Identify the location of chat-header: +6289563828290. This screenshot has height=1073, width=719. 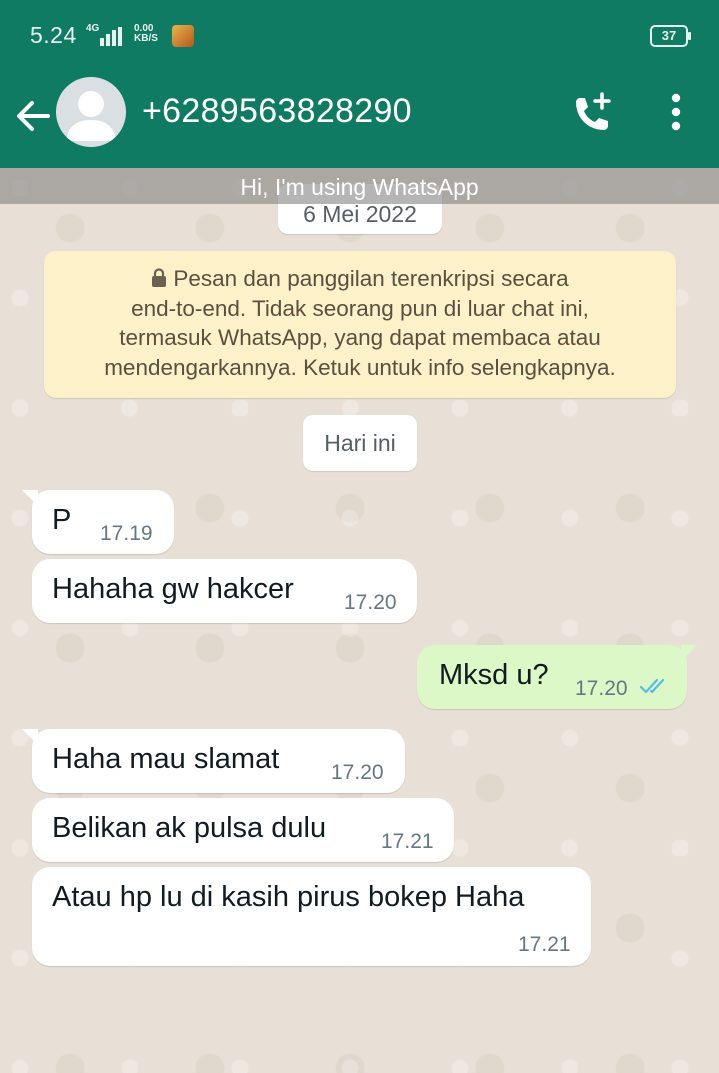
(359, 119).